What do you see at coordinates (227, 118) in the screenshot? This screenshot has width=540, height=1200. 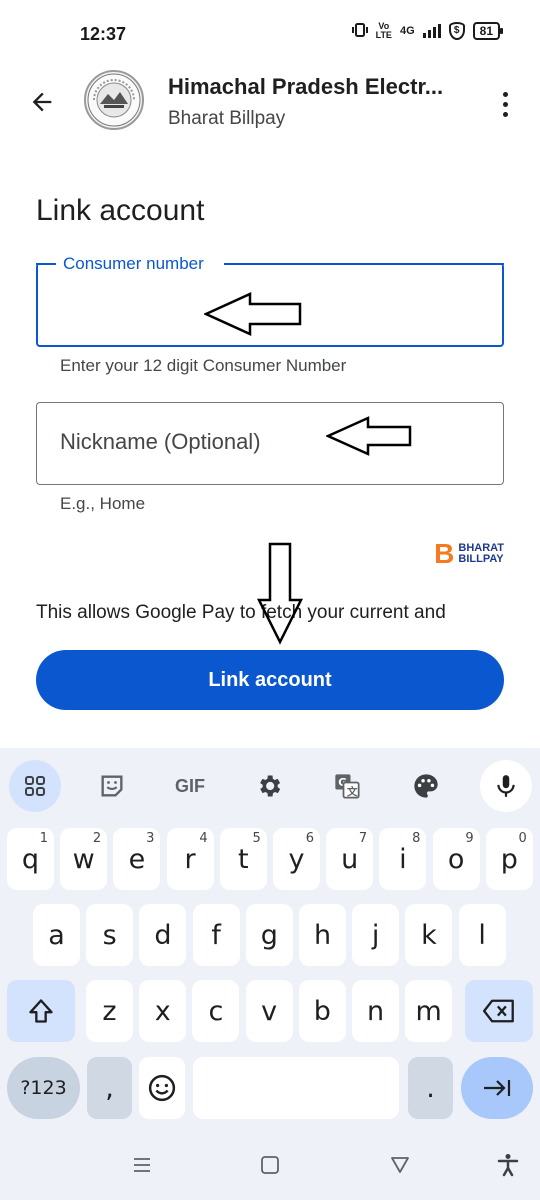 I see `biller-subtitle: Bharat Billpay` at bounding box center [227, 118].